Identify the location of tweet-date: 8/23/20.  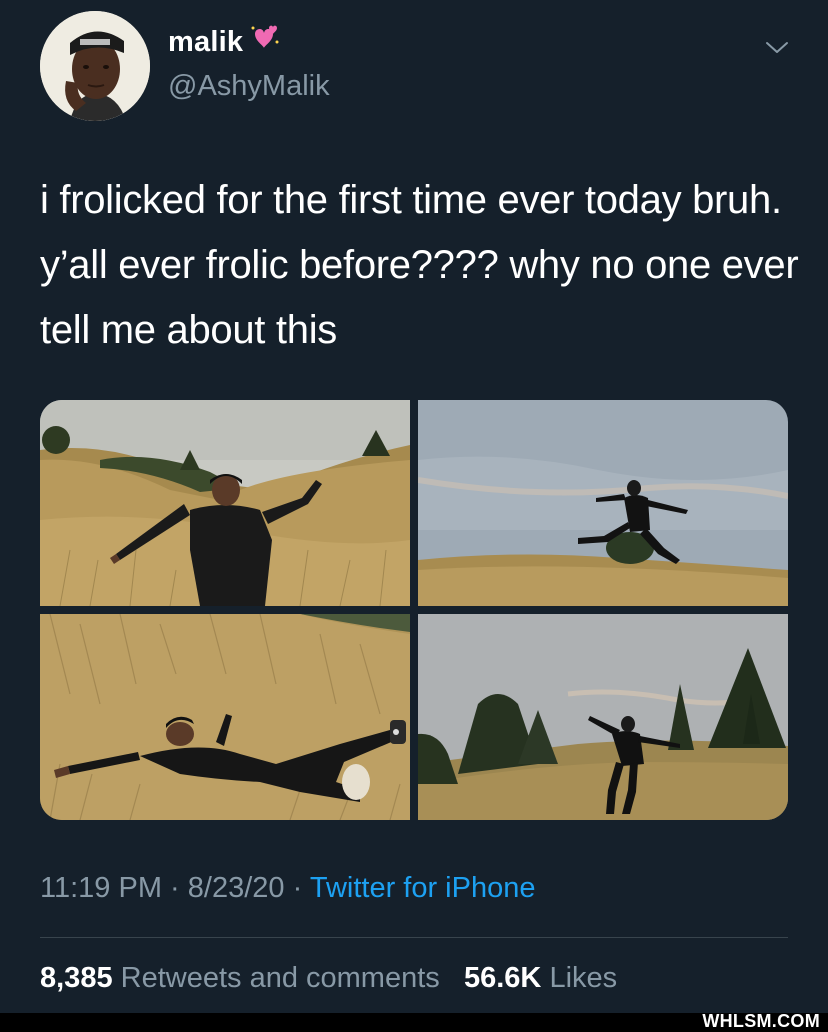
(236, 888).